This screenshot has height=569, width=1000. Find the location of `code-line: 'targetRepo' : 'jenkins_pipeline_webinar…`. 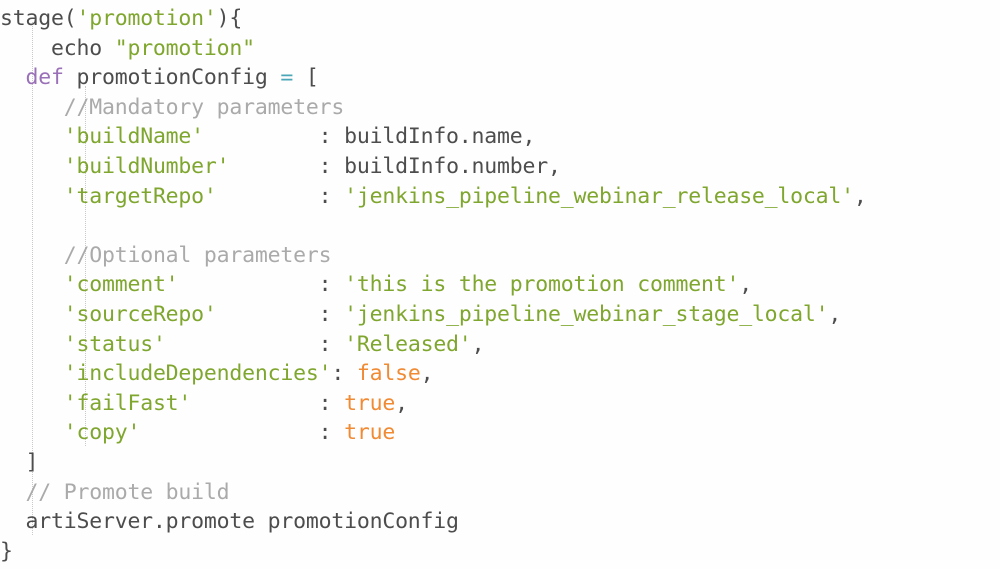

code-line: 'targetRepo' : 'jenkins_pipeline_webinar… is located at coordinates (500, 197).